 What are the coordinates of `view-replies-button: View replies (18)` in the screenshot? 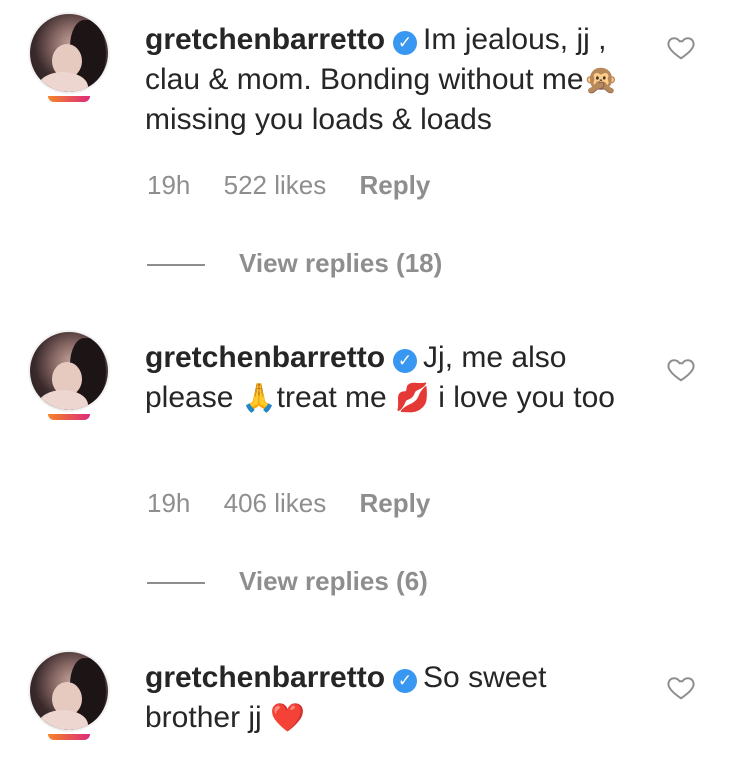 It's located at (294, 263).